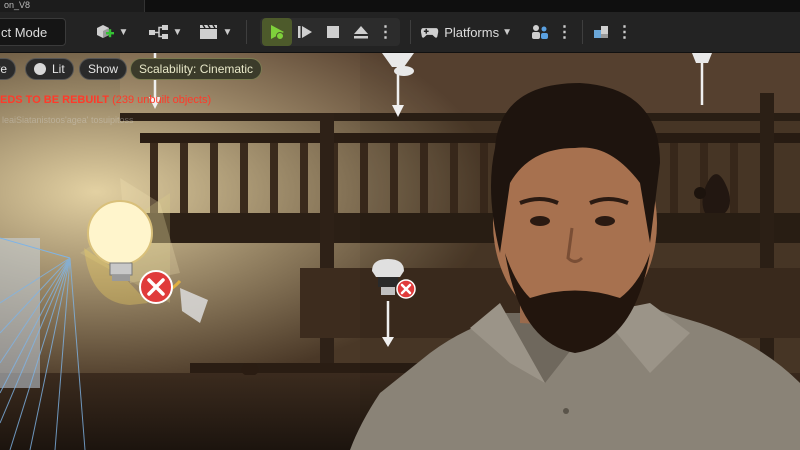 The height and width of the screenshot is (450, 800). I want to click on settings-more-button: ⋮, so click(564, 32).